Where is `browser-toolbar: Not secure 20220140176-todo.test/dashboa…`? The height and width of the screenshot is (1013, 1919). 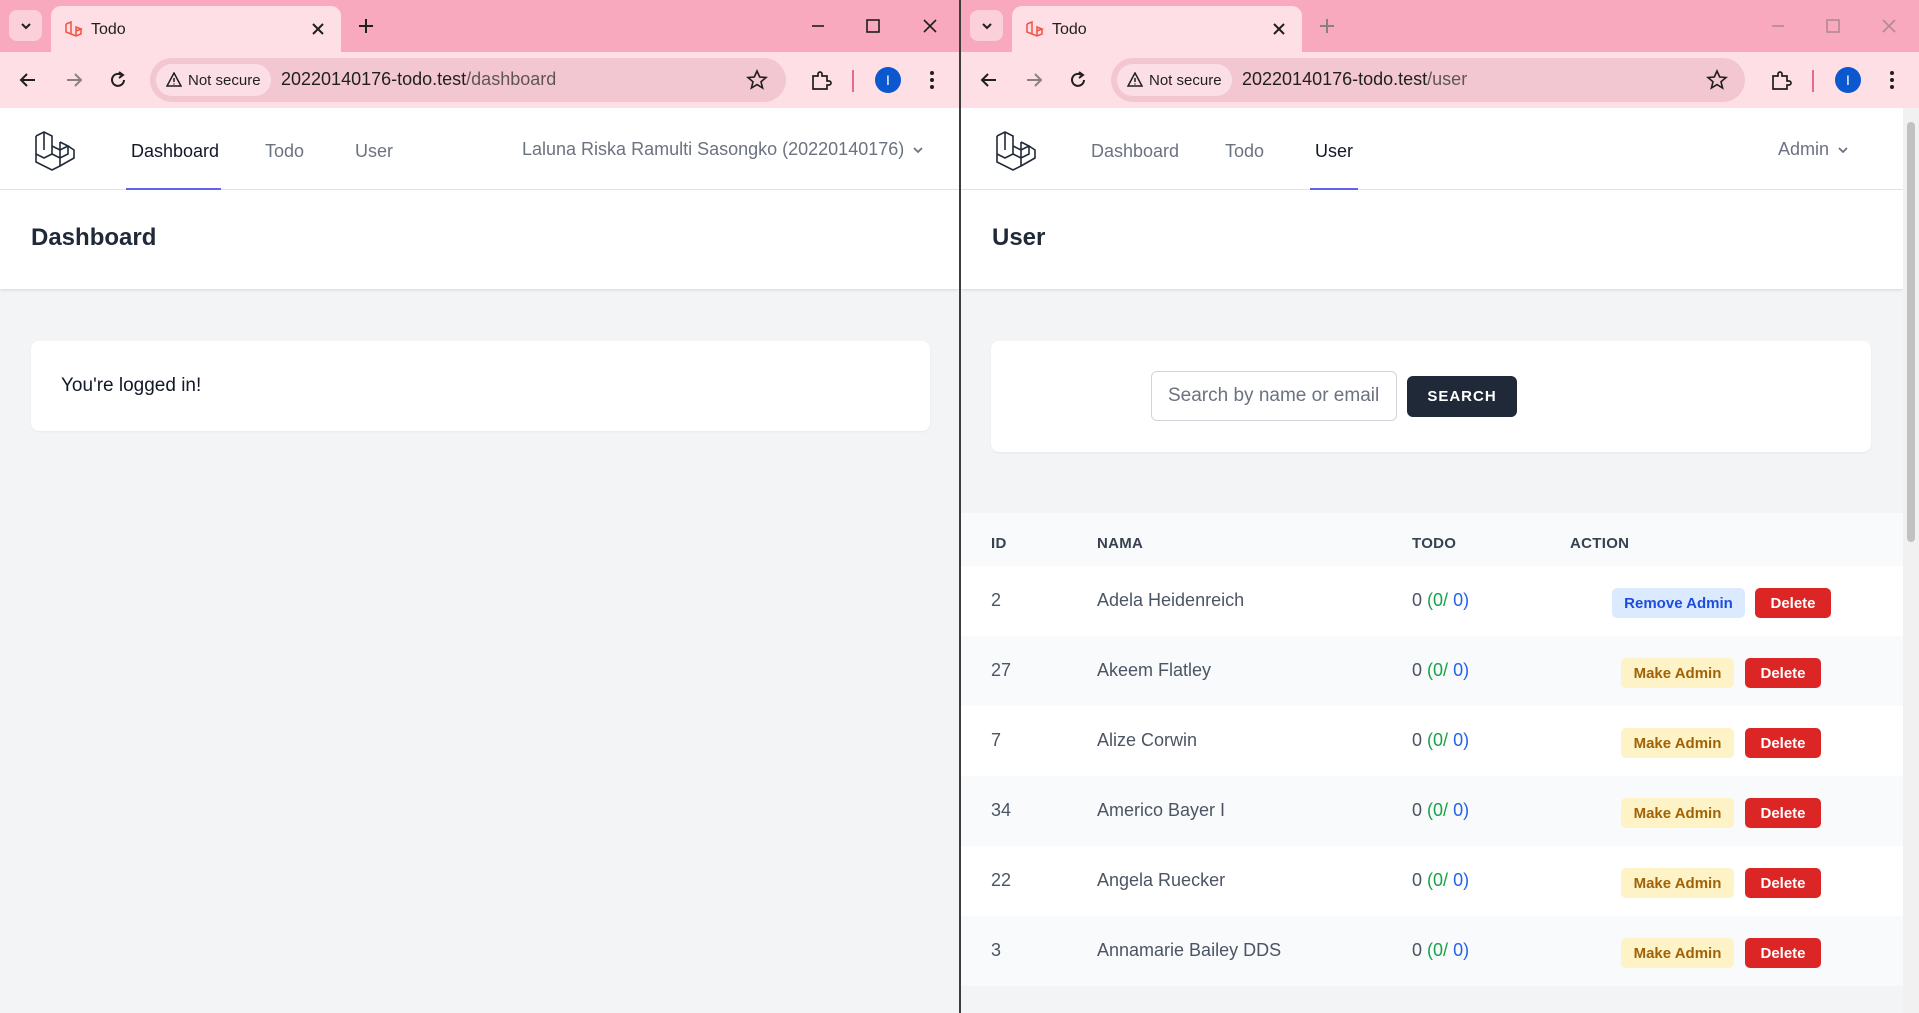
browser-toolbar: Not secure 20220140176-todo.test/dashboa… is located at coordinates (479, 80).